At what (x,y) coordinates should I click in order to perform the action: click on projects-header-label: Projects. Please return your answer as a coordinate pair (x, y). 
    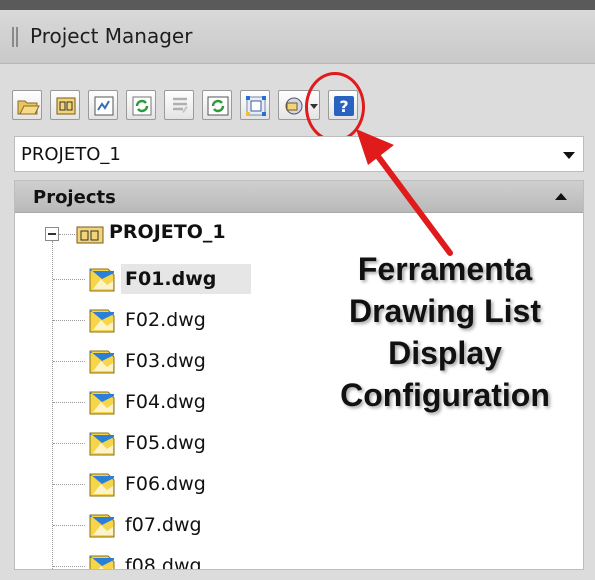
    Looking at the image, I should click on (74, 197).